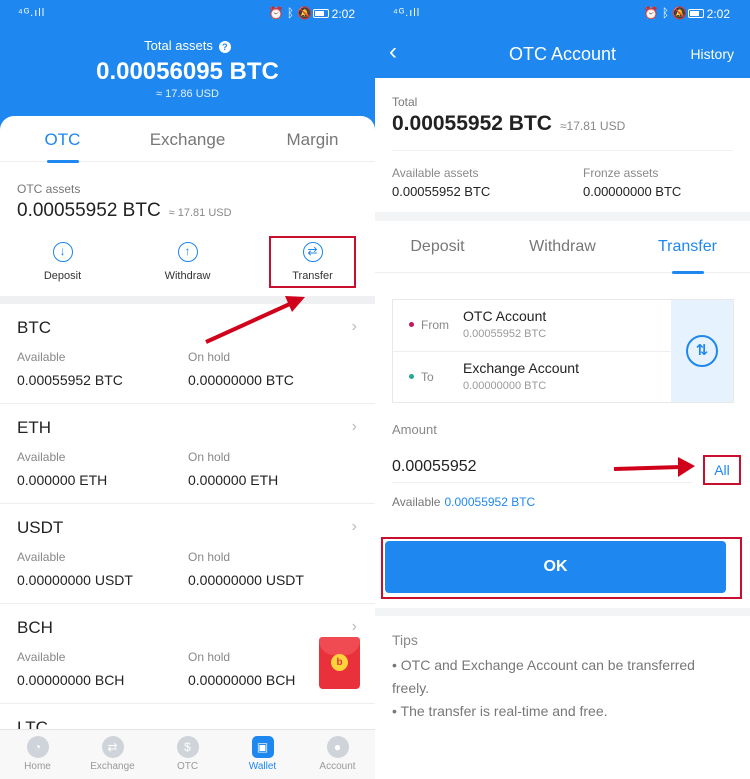 The height and width of the screenshot is (779, 750). I want to click on dollar-icon: $, so click(187, 747).